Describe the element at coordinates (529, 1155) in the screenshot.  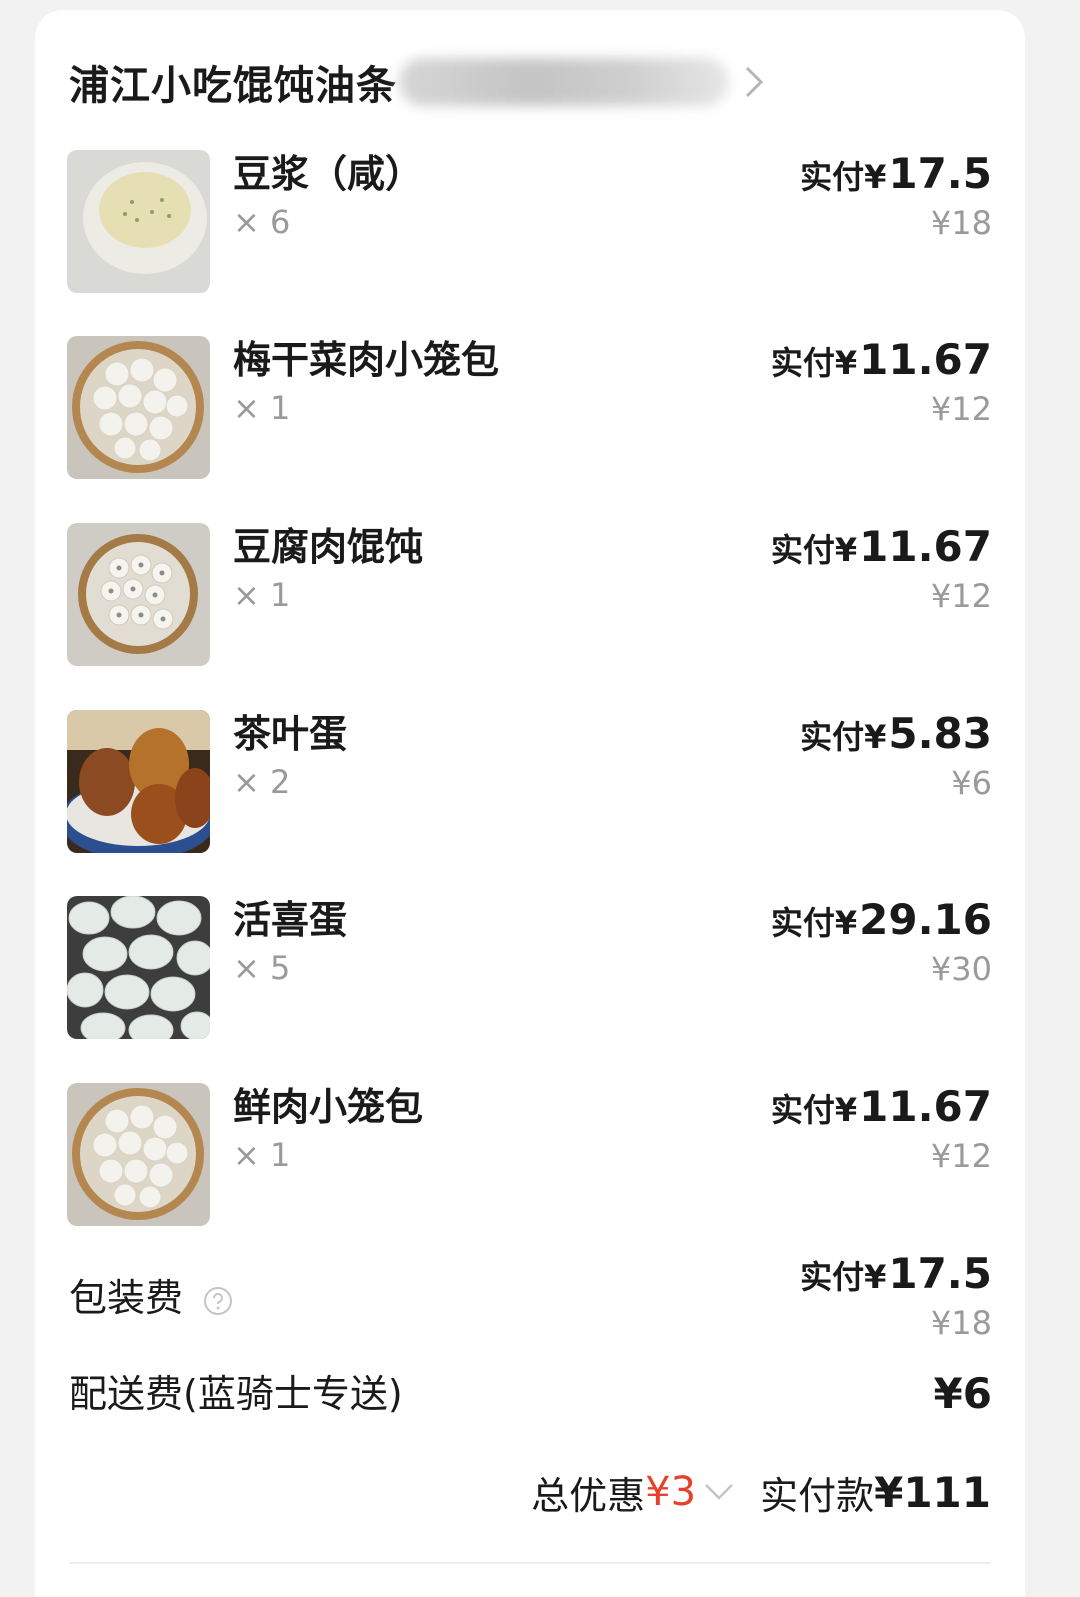
I see `order-item: 鲜肉小笼包 × 1 实付¥11.67 ¥12` at that location.